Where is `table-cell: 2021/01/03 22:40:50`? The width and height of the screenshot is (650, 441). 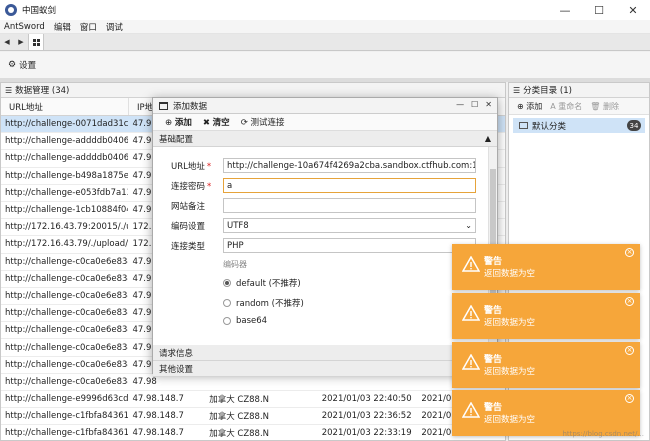
table-cell: 2021/01/03 22:40:50 is located at coordinates (366, 399).